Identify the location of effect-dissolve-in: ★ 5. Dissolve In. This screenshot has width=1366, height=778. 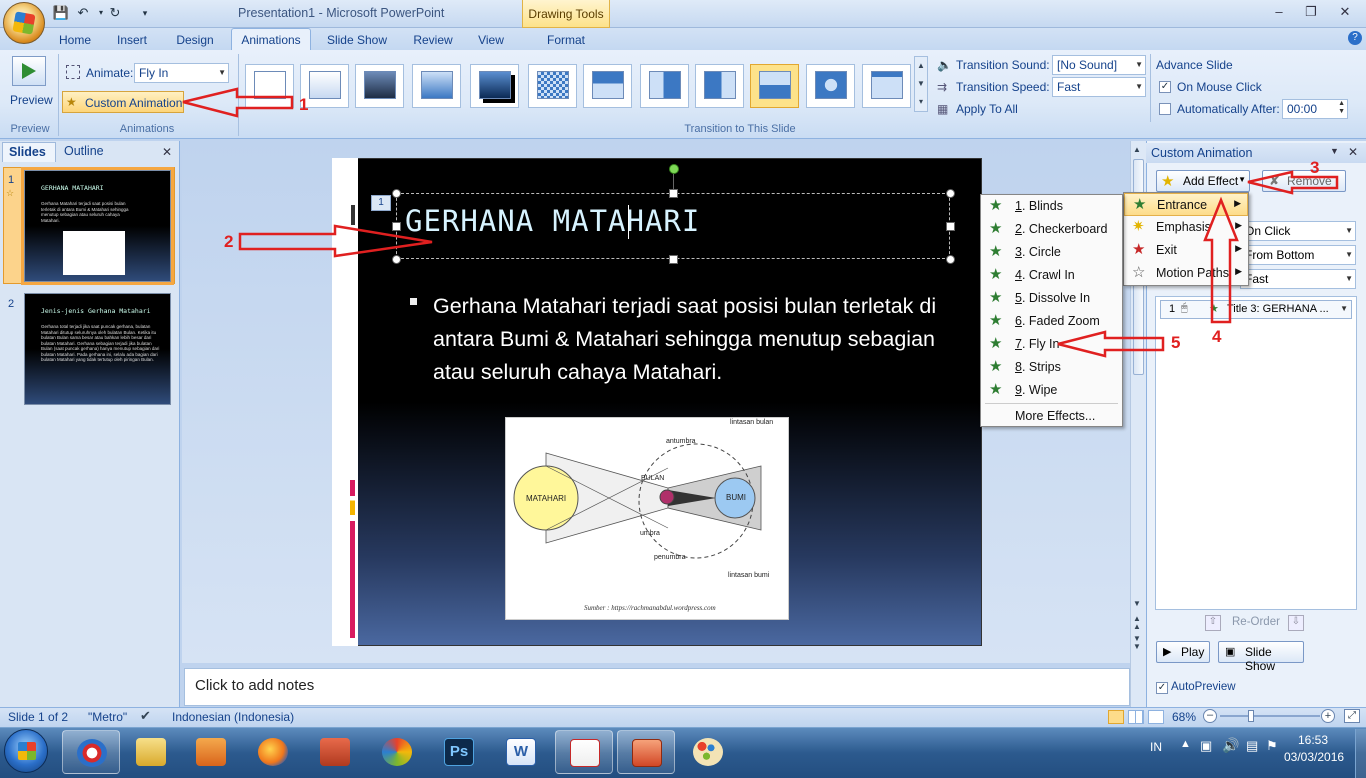
(1051, 298).